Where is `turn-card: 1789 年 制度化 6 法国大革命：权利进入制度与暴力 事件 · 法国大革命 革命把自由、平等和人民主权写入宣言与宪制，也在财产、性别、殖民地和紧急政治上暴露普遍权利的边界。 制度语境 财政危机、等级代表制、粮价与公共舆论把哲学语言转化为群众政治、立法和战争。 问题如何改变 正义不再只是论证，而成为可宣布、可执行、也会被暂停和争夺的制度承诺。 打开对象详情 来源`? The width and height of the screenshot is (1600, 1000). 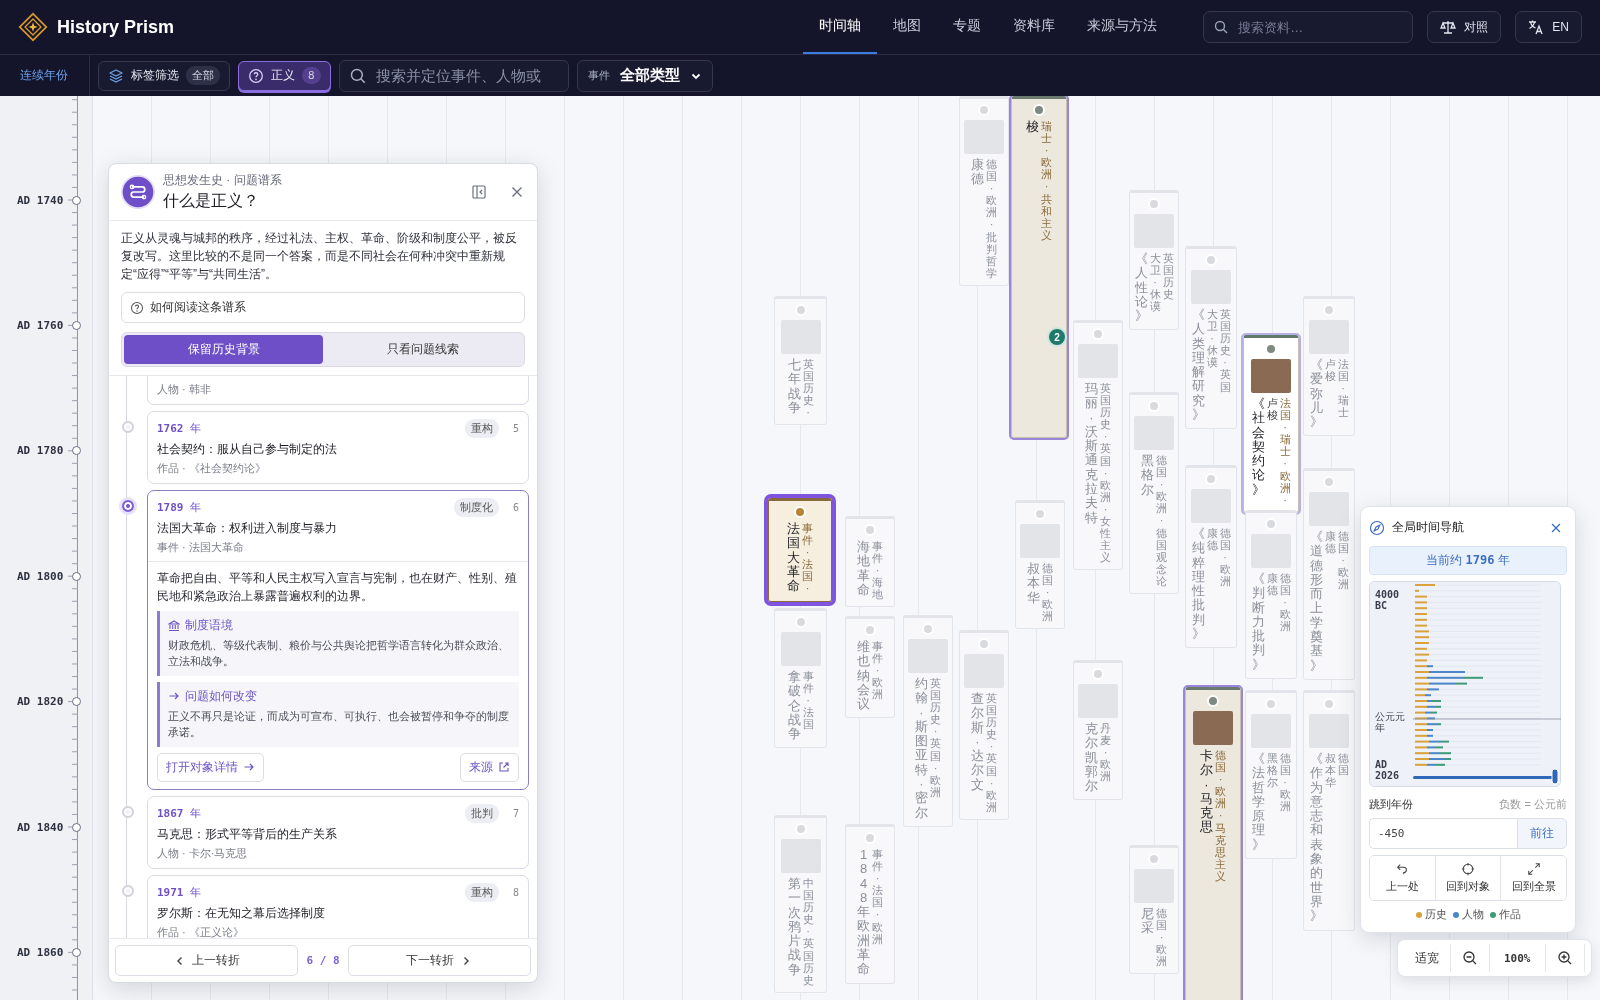
turn-card: 1789 年 制度化 6 法国大革命：权利进入制度与暴力 事件 · 法国大革命 革命把自由、平等和人民主权写入宣言与宪制，也在财产、性别、殖民地和紧急政治上暴露普遍权利的边界。 制度语境 财政危机、等级代表制、粮价与公共舆论把哲学语言转化为群众政治、立法和战争。 问题如何改变 正义不再只是论证，而成为可宣布、可执行、也会被暂停和争夺的制度承诺。 打开对象详情 来源 is located at coordinates (338, 640).